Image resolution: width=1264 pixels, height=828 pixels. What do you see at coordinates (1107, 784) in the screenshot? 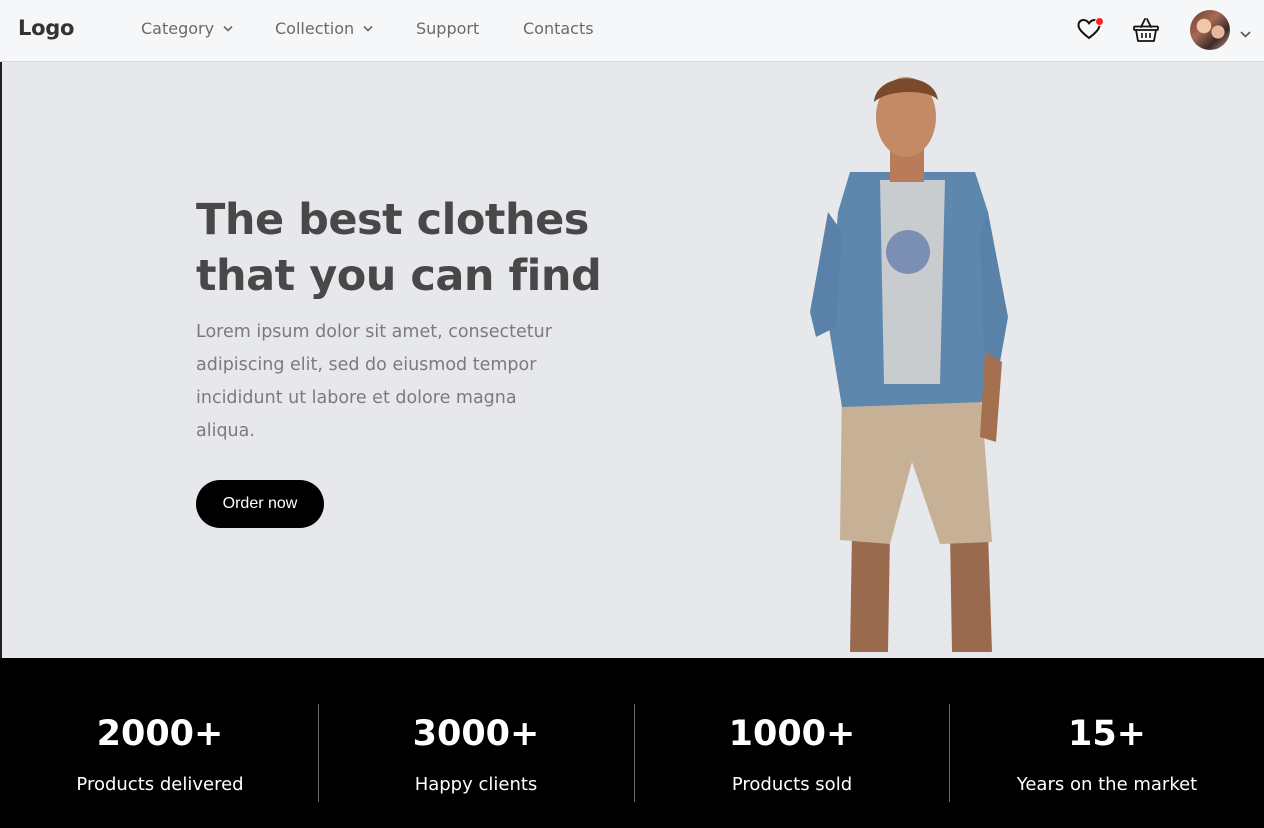
I see `stat-label: Years on the market` at bounding box center [1107, 784].